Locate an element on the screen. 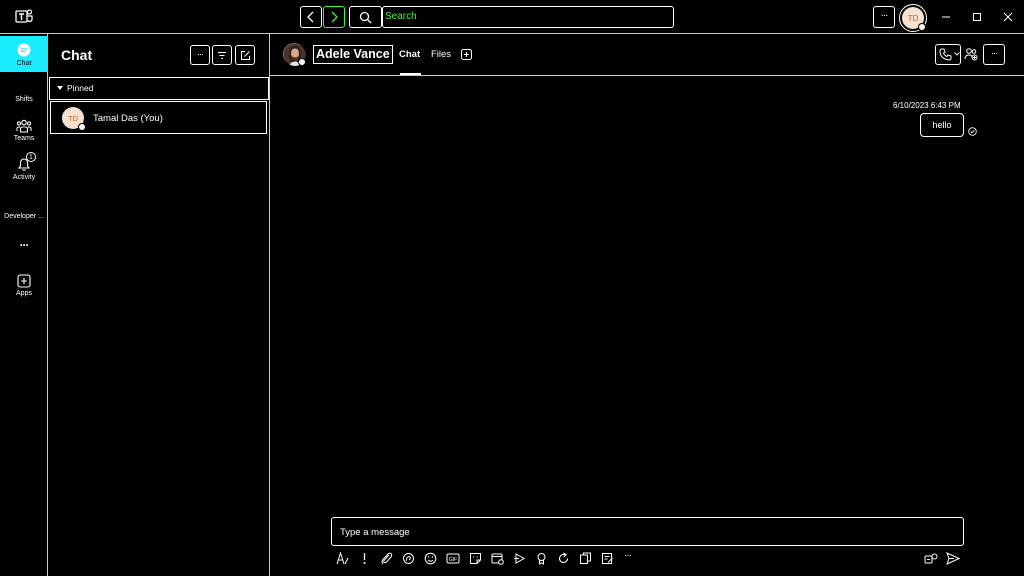 The width and height of the screenshot is (1024, 576). updates-icon is located at coordinates (585, 558).